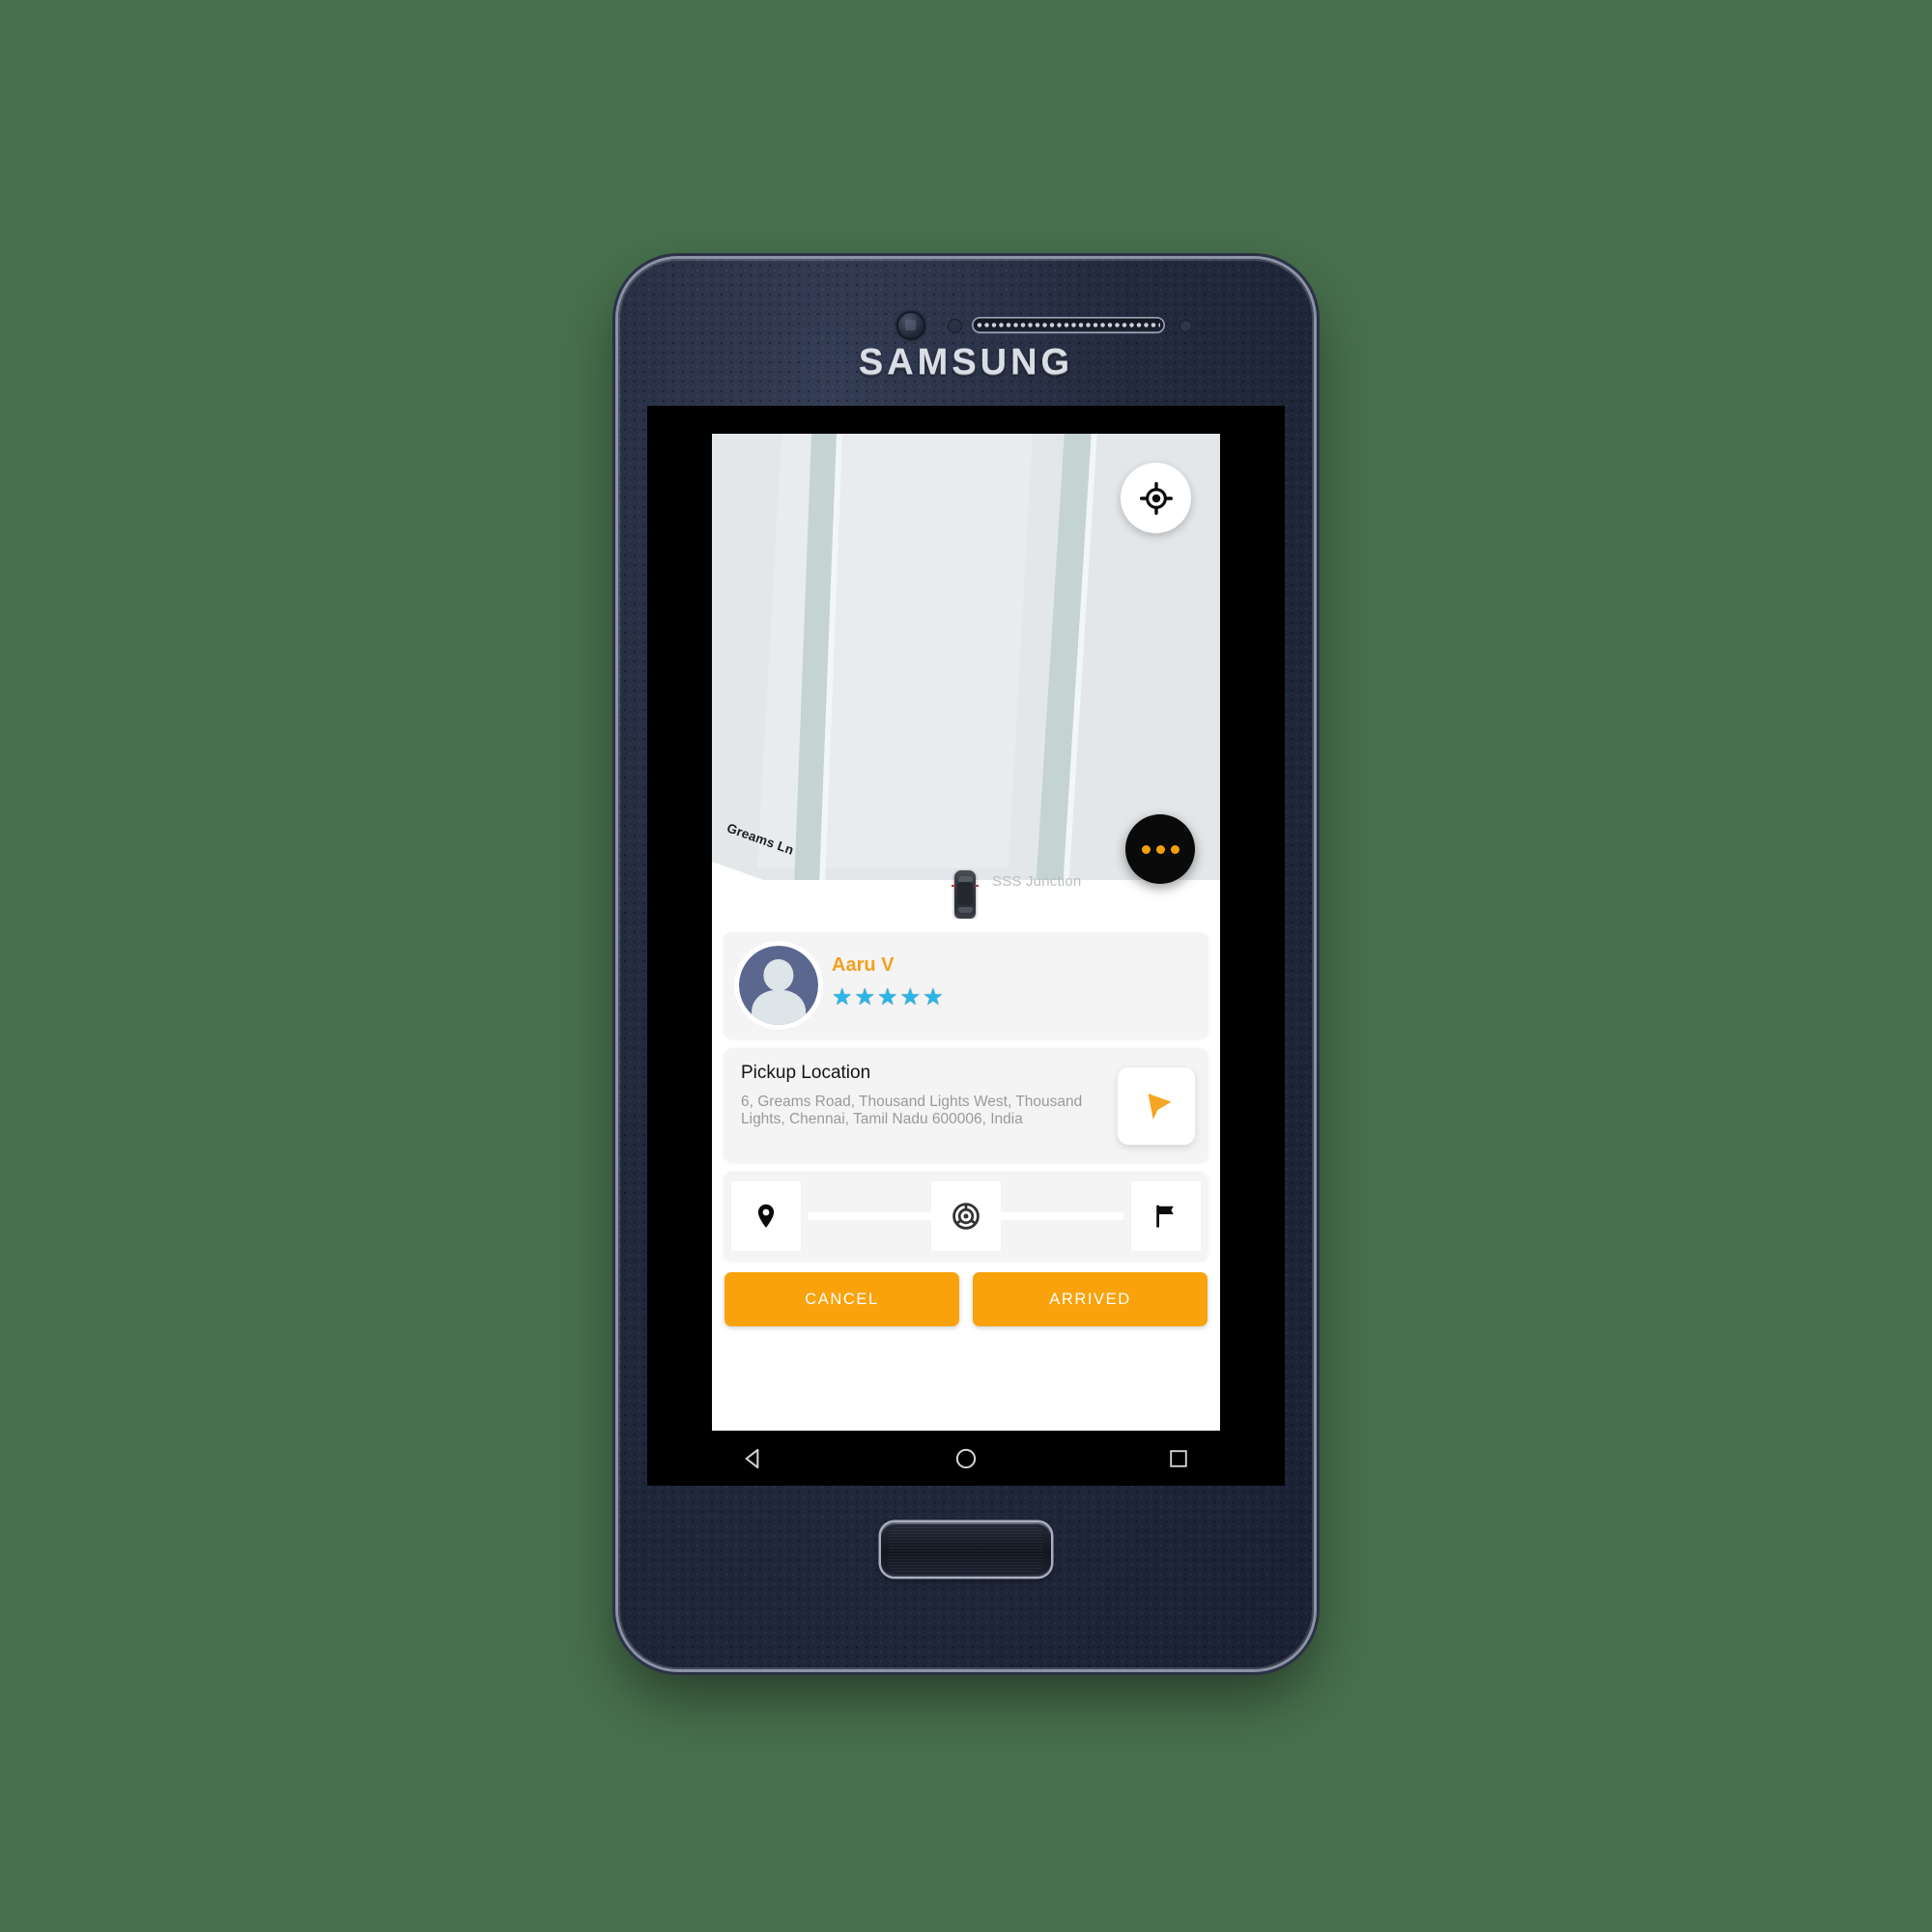  I want to click on map-view: Greams Ln SSS Junction, so click(966, 676).